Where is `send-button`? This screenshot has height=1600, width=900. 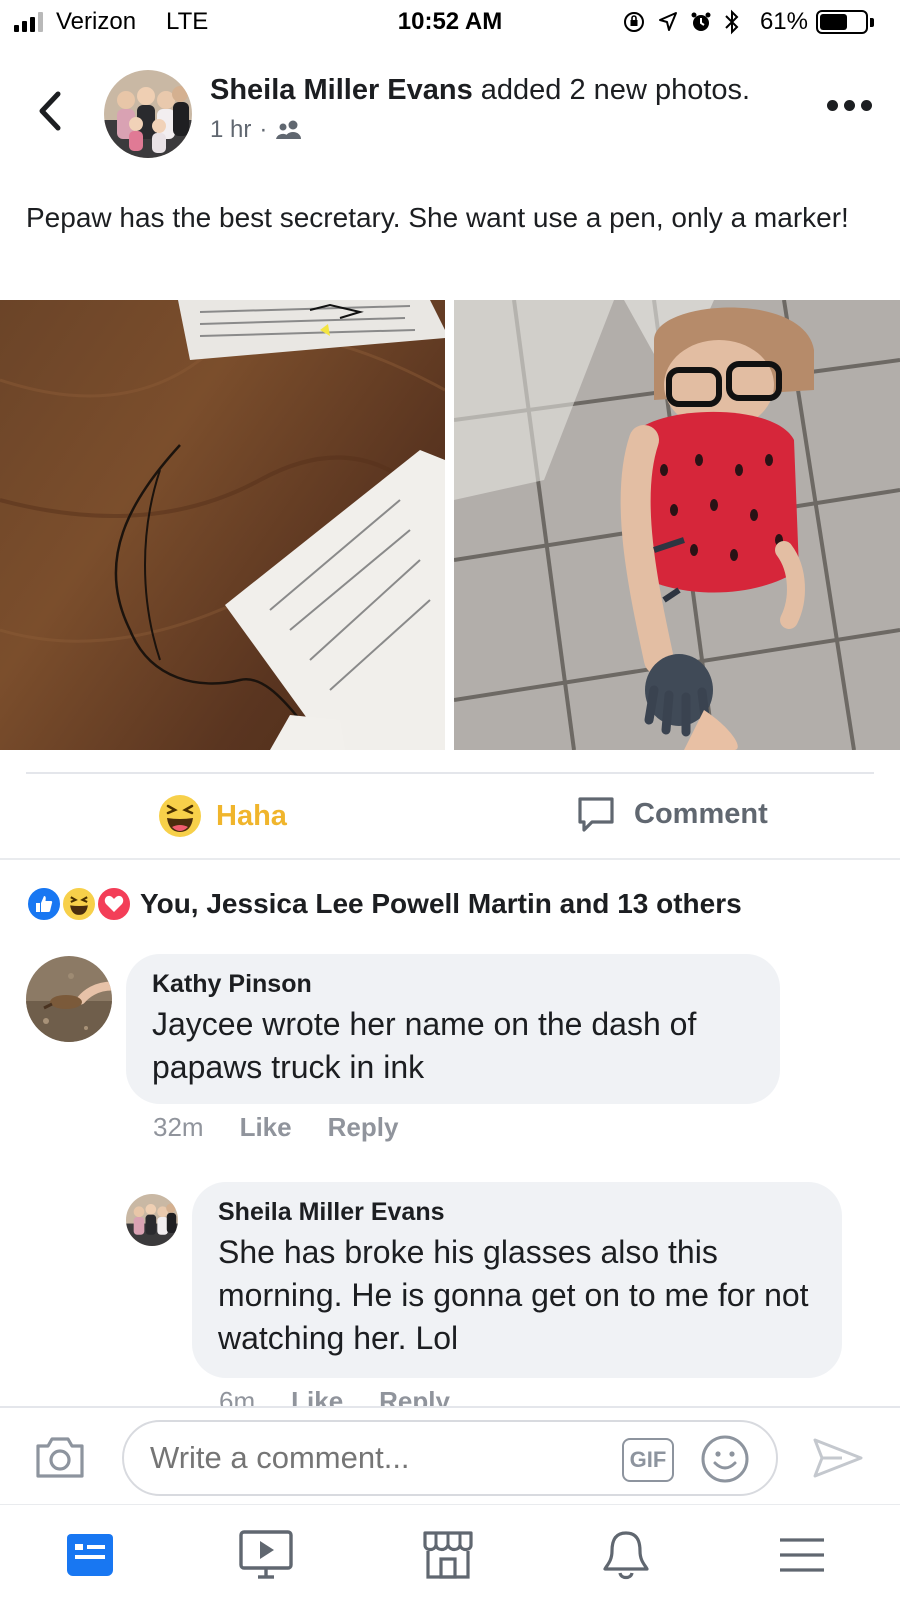 send-button is located at coordinates (838, 1460).